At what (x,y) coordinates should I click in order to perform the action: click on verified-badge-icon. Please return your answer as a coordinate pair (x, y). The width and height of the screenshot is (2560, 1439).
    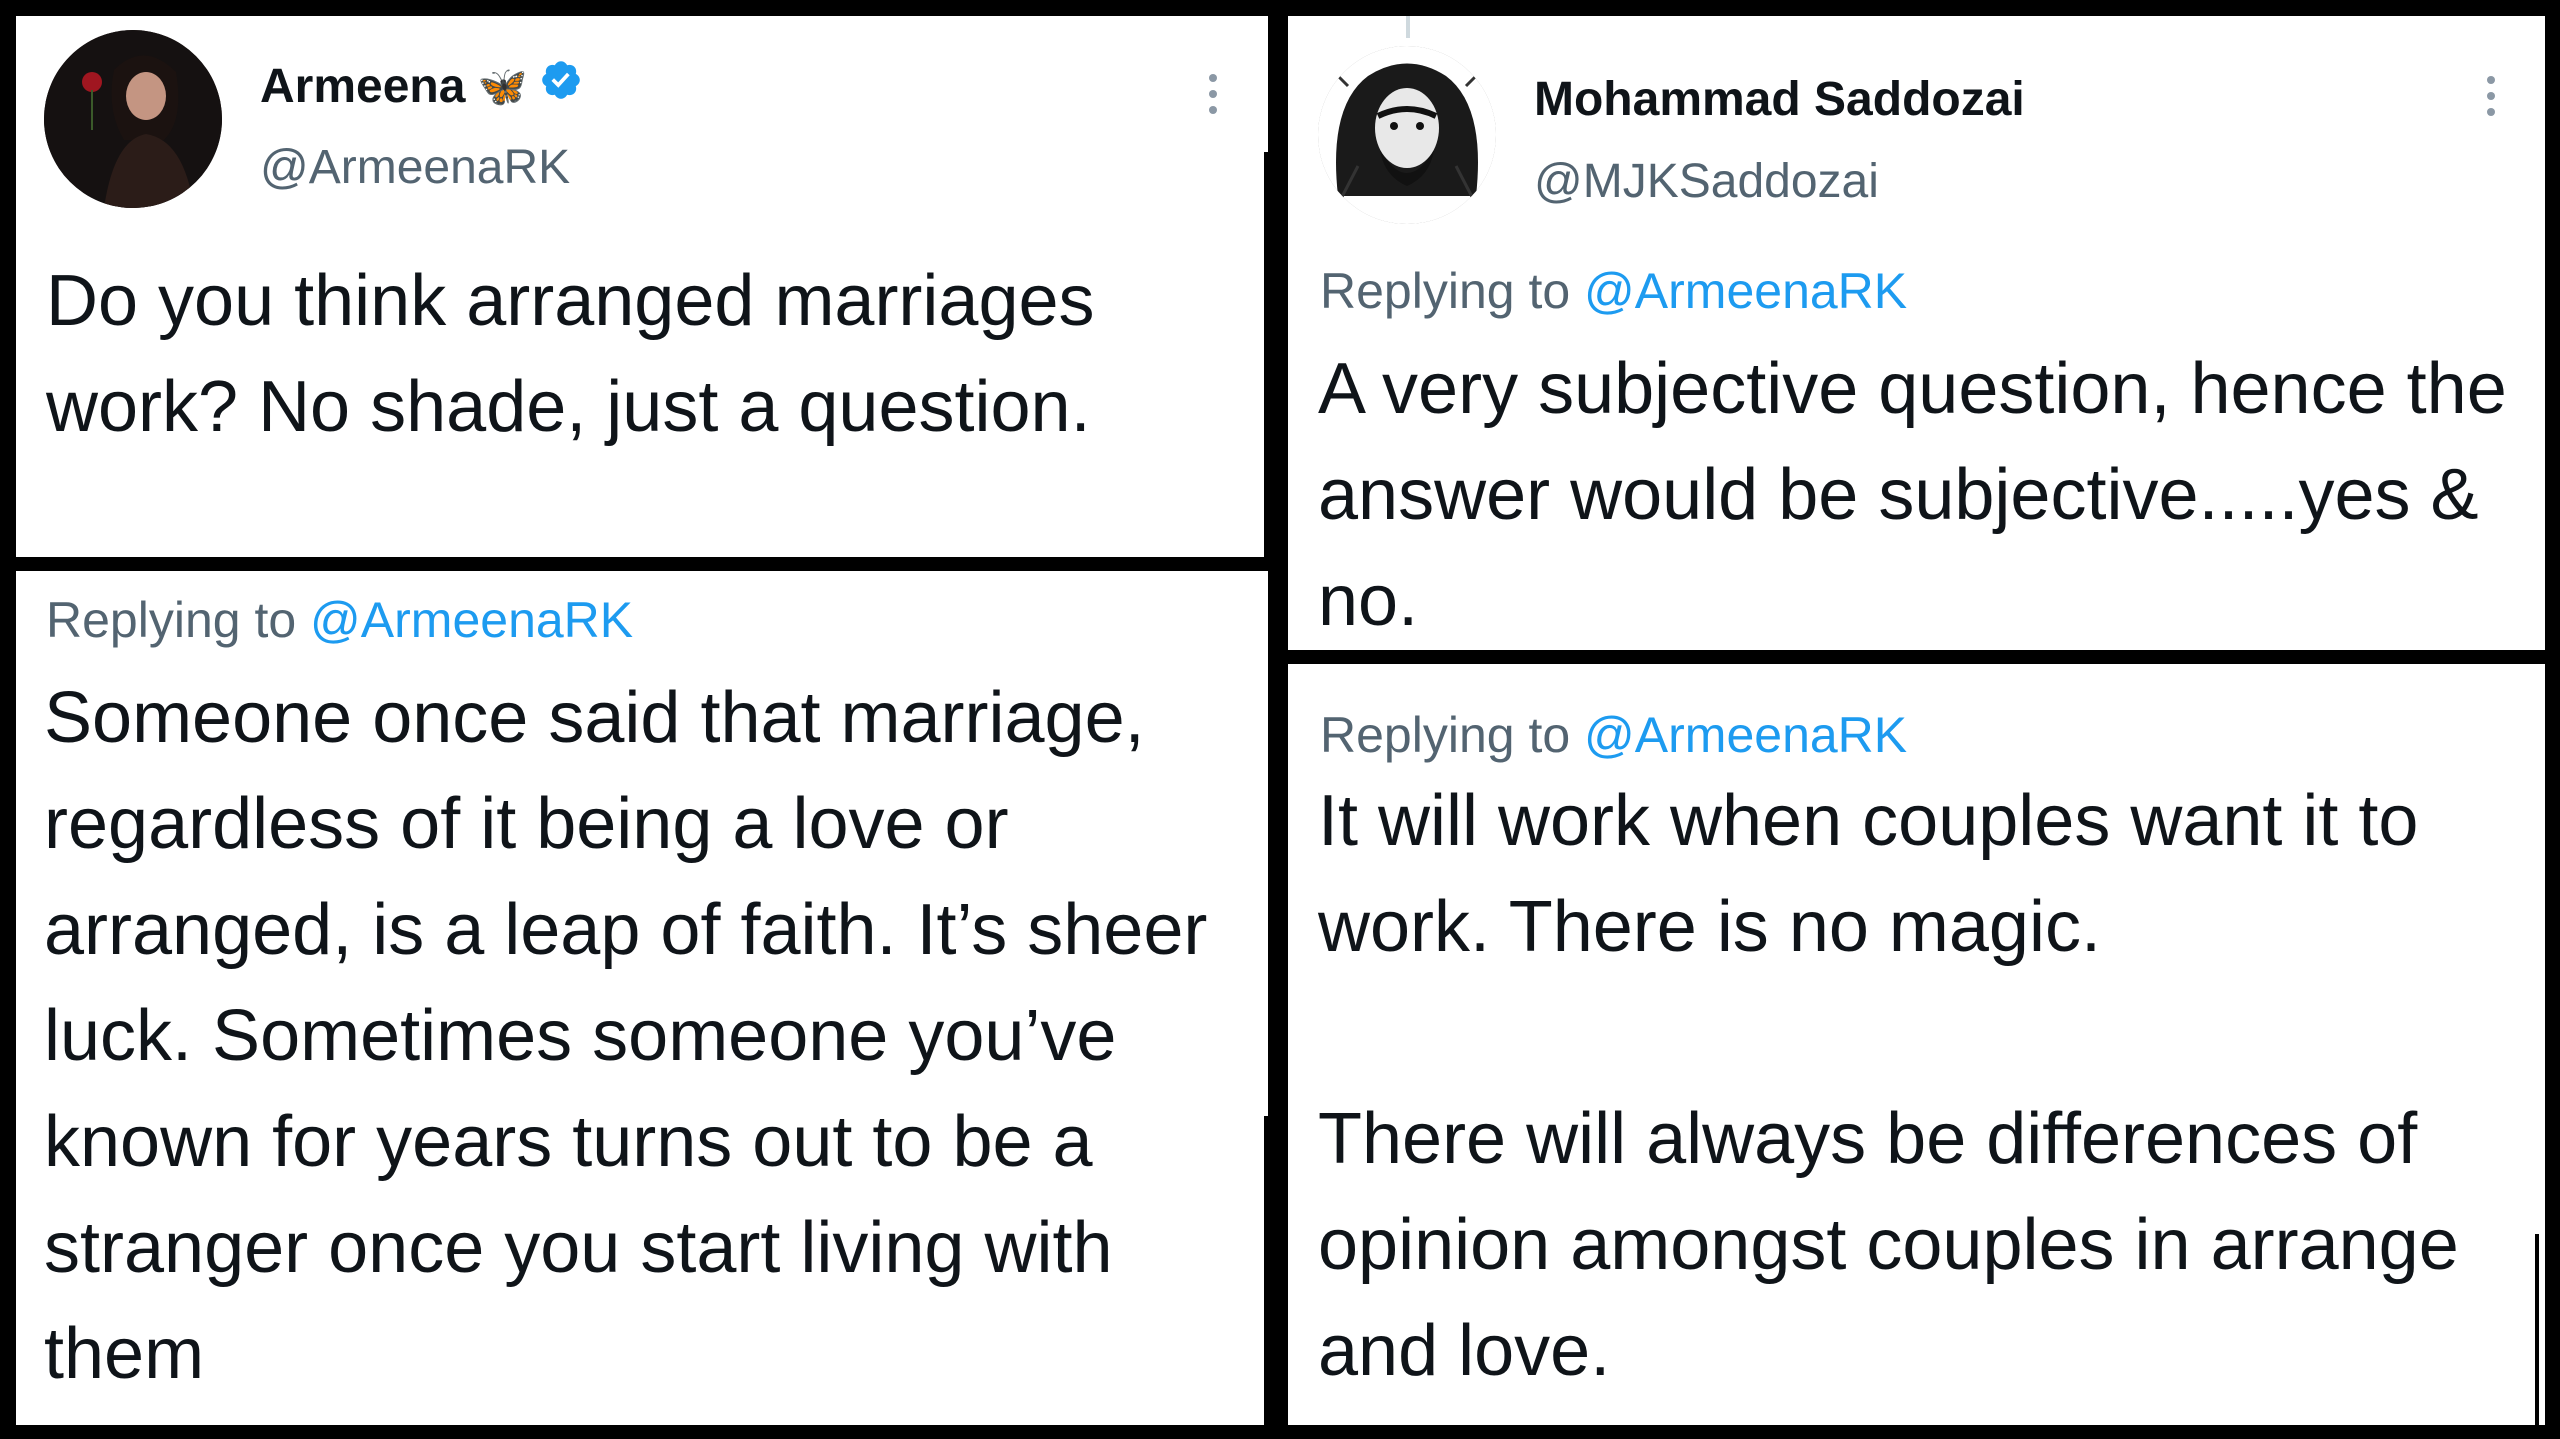
    Looking at the image, I should click on (561, 86).